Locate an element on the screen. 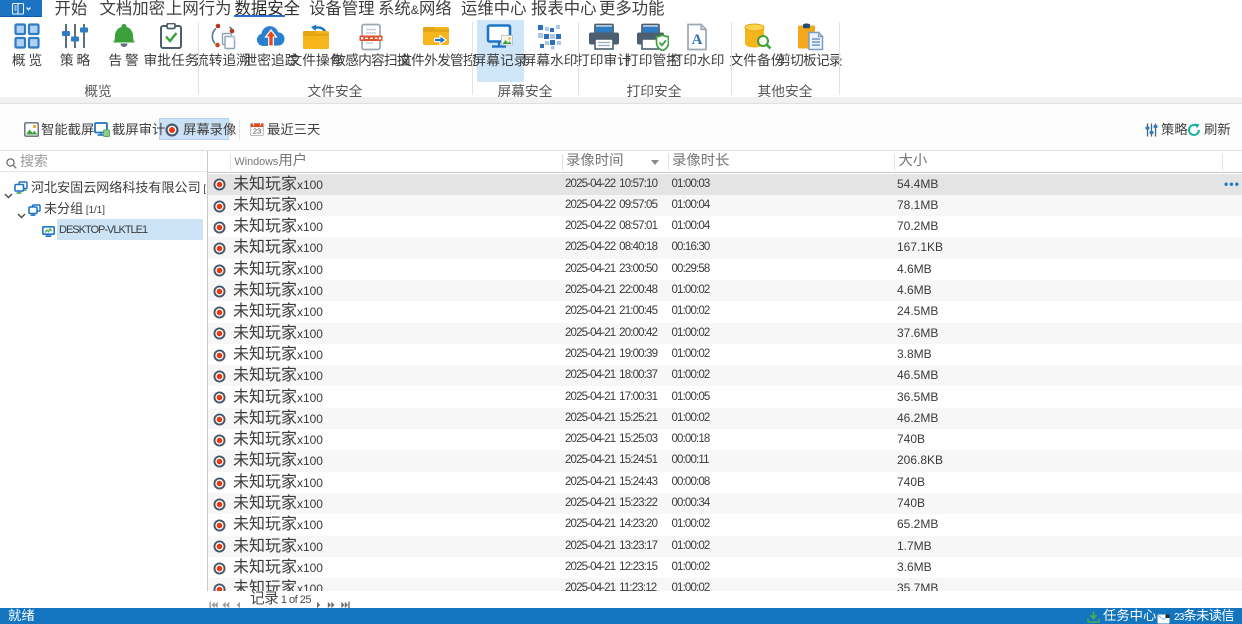 The image size is (1242, 624). svg-text: A is located at coordinates (697, 40).